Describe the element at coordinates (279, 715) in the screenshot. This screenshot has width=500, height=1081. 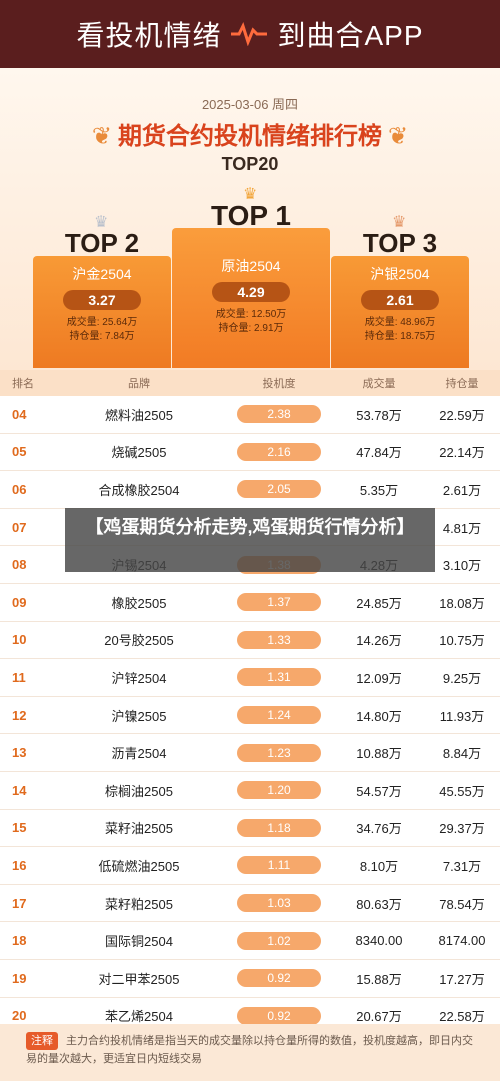
I see `row-score-bar: 1.24` at that location.